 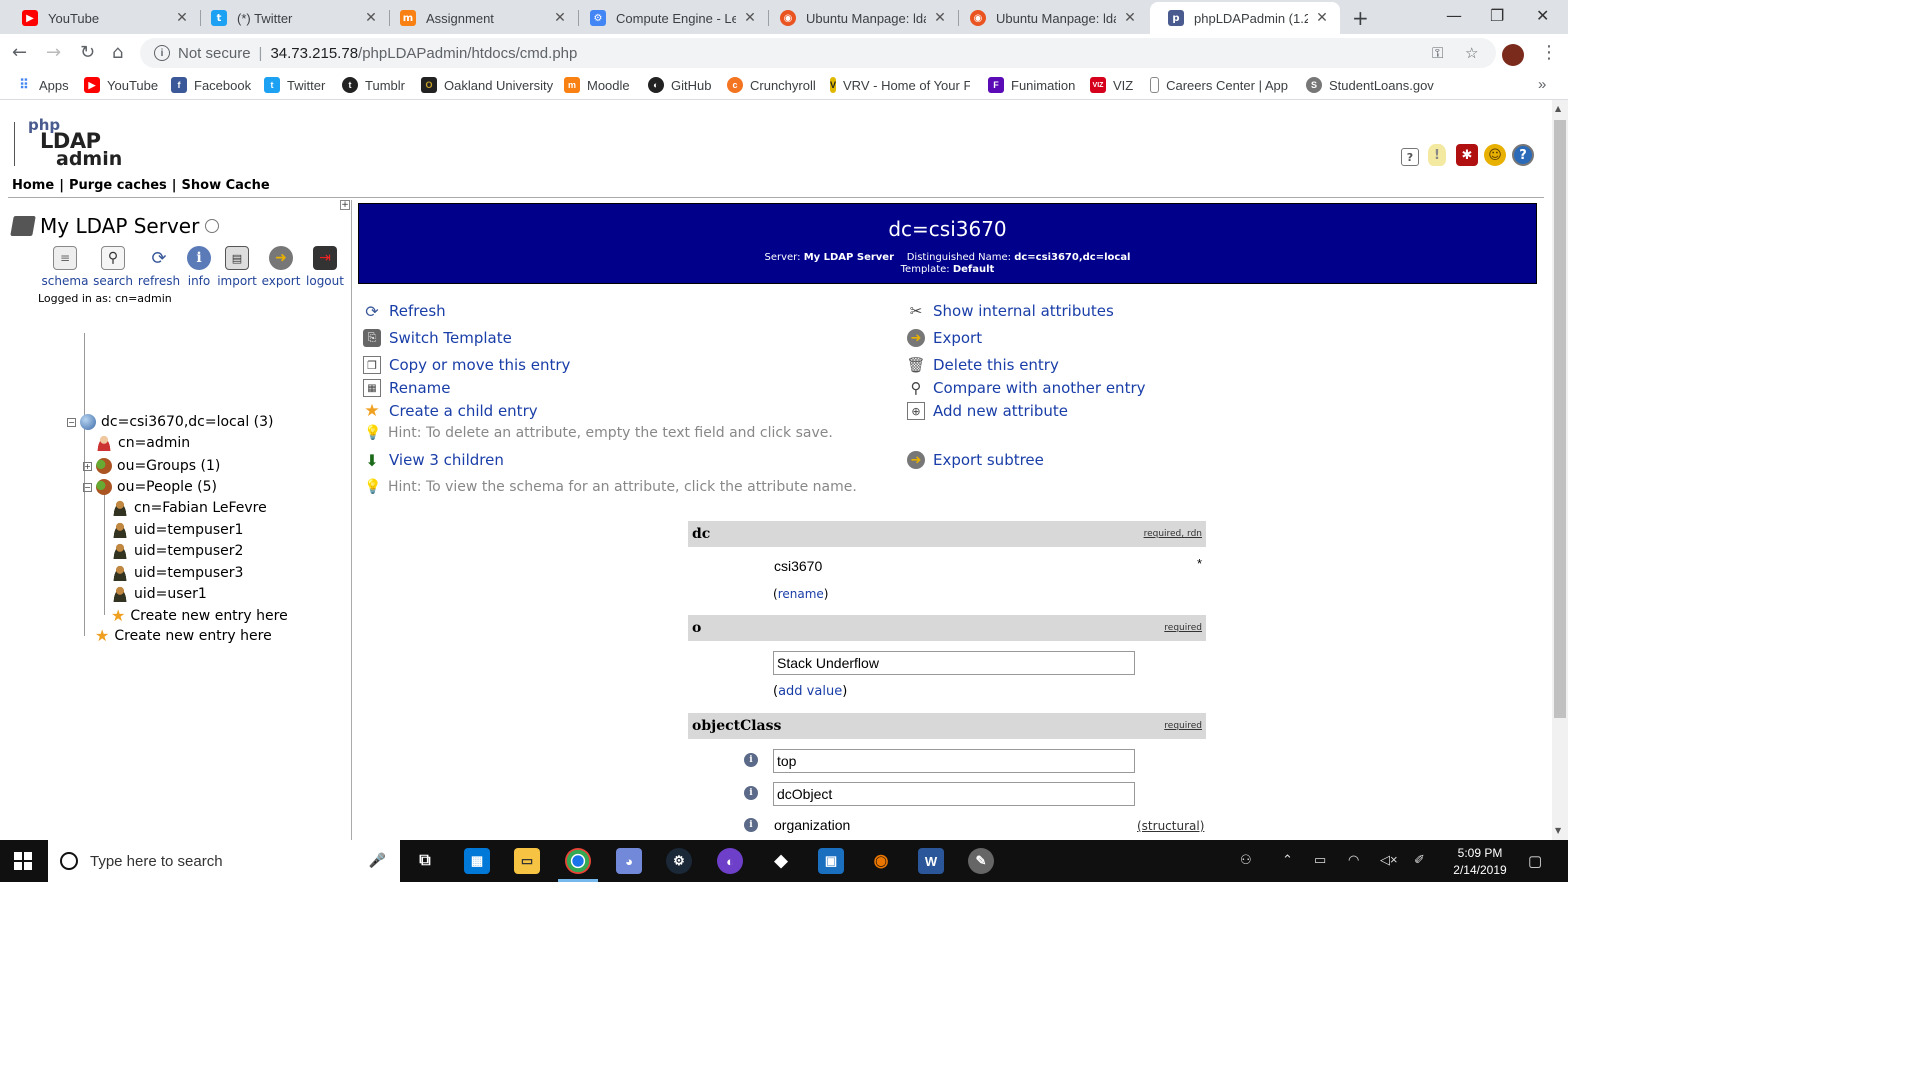 I want to click on paint-icon: ✎, so click(x=981, y=861).